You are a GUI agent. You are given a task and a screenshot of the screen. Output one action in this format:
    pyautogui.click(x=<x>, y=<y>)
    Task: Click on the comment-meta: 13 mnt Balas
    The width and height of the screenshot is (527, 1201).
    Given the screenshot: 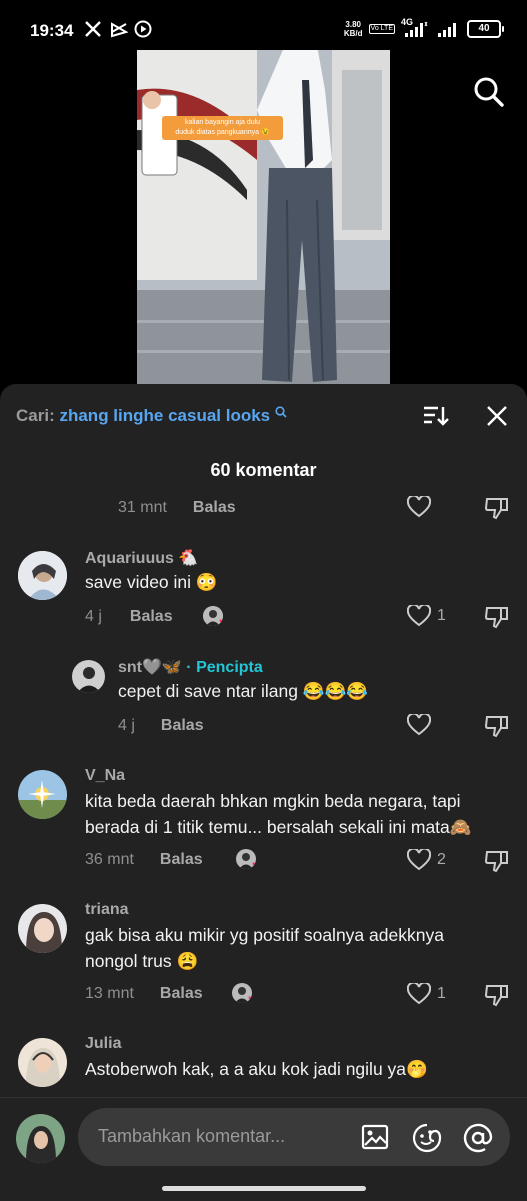 What is the action you would take?
    pyautogui.click(x=144, y=993)
    